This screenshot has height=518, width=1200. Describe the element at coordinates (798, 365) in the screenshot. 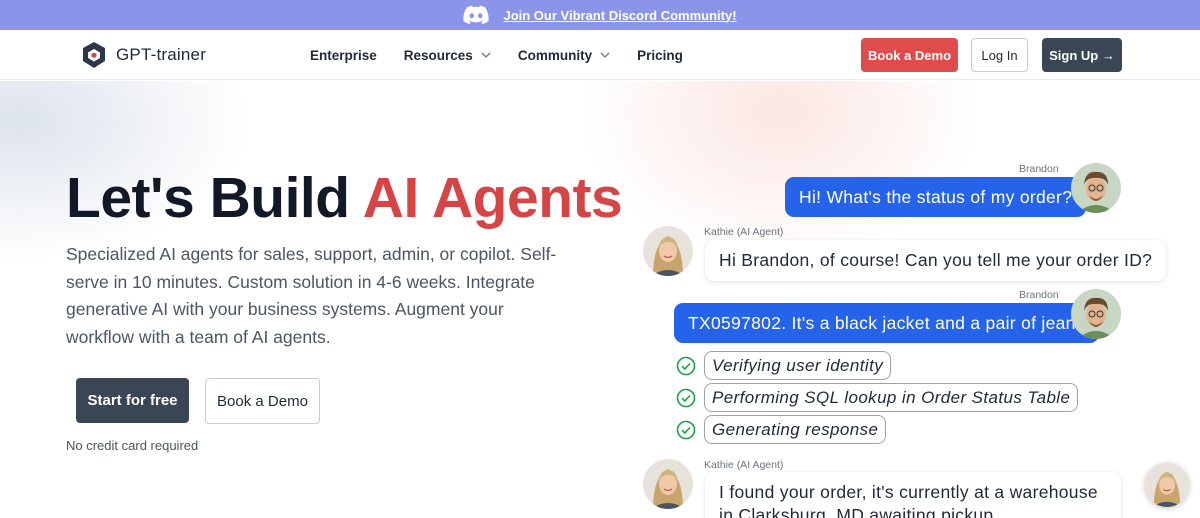

I see `agent-step-label: Verifying user identity` at that location.